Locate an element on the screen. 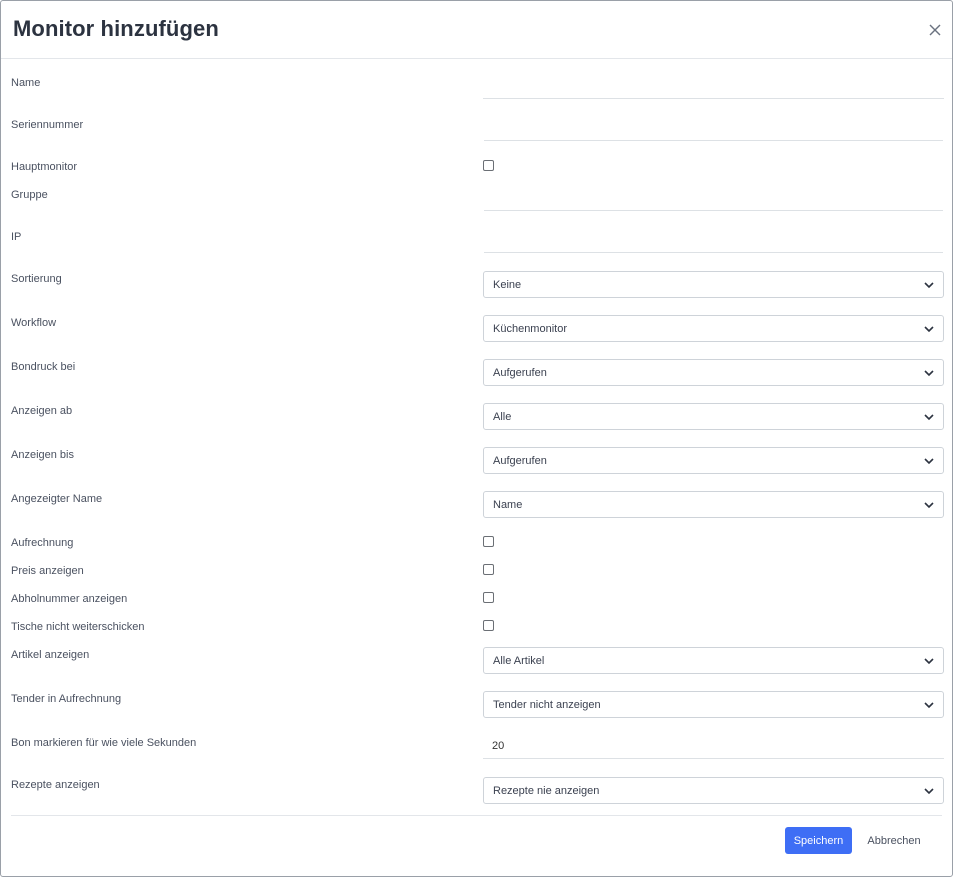  preis-anzeigen-checkbox is located at coordinates (488, 569).